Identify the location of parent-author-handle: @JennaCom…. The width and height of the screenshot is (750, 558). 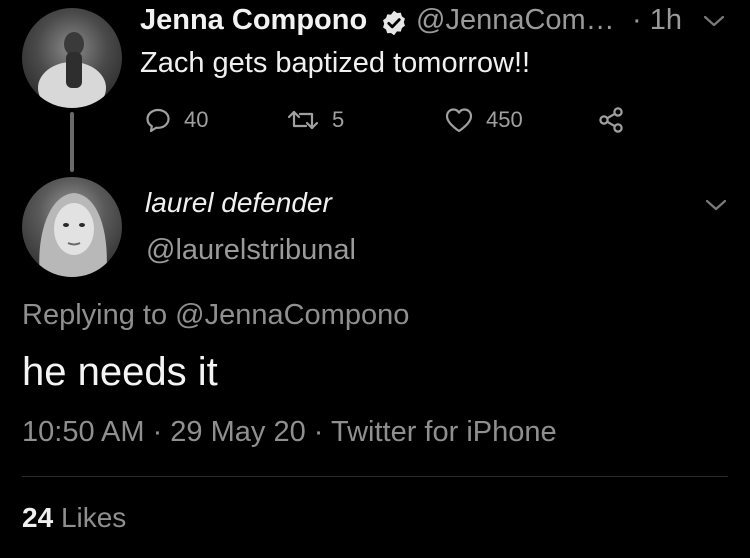
(515, 20).